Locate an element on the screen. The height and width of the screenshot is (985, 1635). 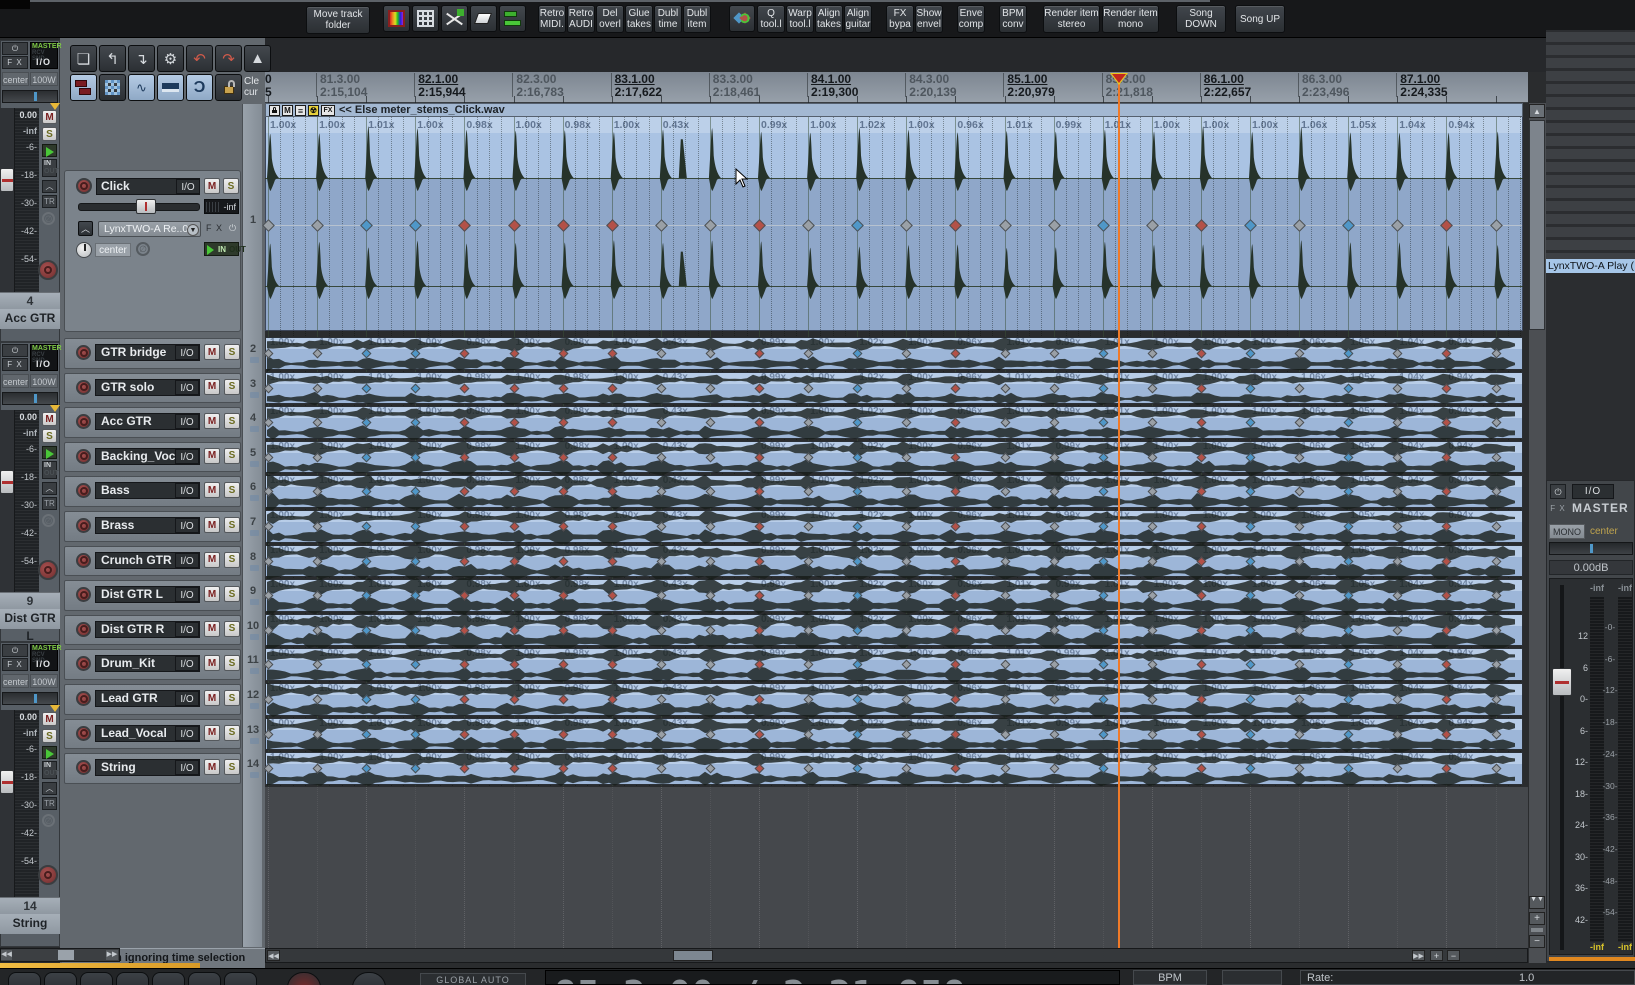
master-power-icon: ⏻ is located at coordinates (1558, 491).